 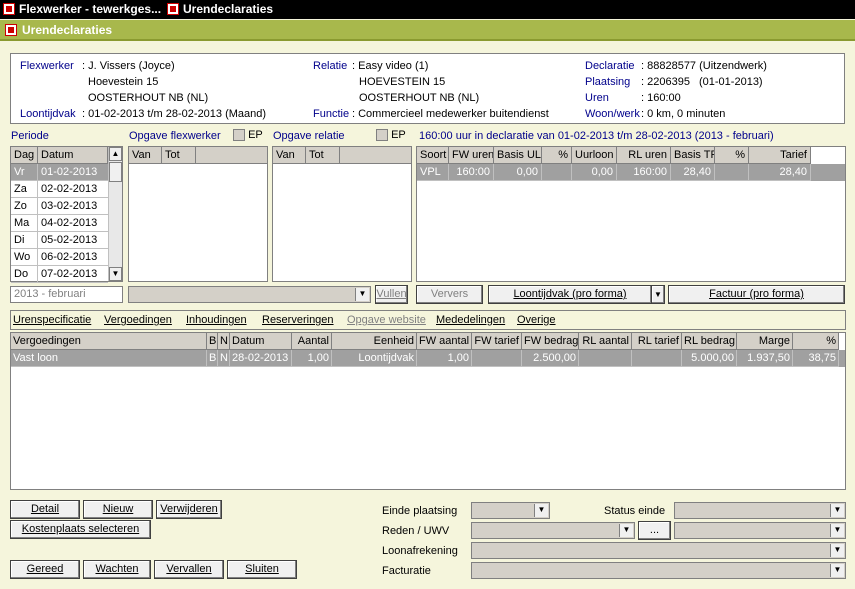 I want to click on tab-vergoedingen: Vergoedingen, so click(x=138, y=320).